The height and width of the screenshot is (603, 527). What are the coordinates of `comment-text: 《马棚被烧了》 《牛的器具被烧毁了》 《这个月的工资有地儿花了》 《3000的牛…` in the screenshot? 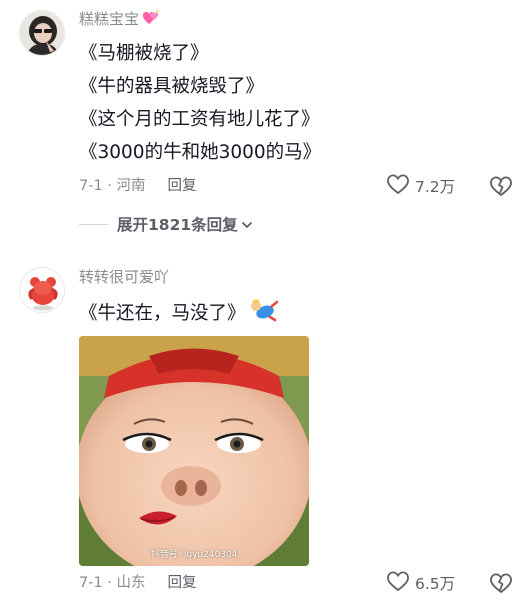 It's located at (200, 103).